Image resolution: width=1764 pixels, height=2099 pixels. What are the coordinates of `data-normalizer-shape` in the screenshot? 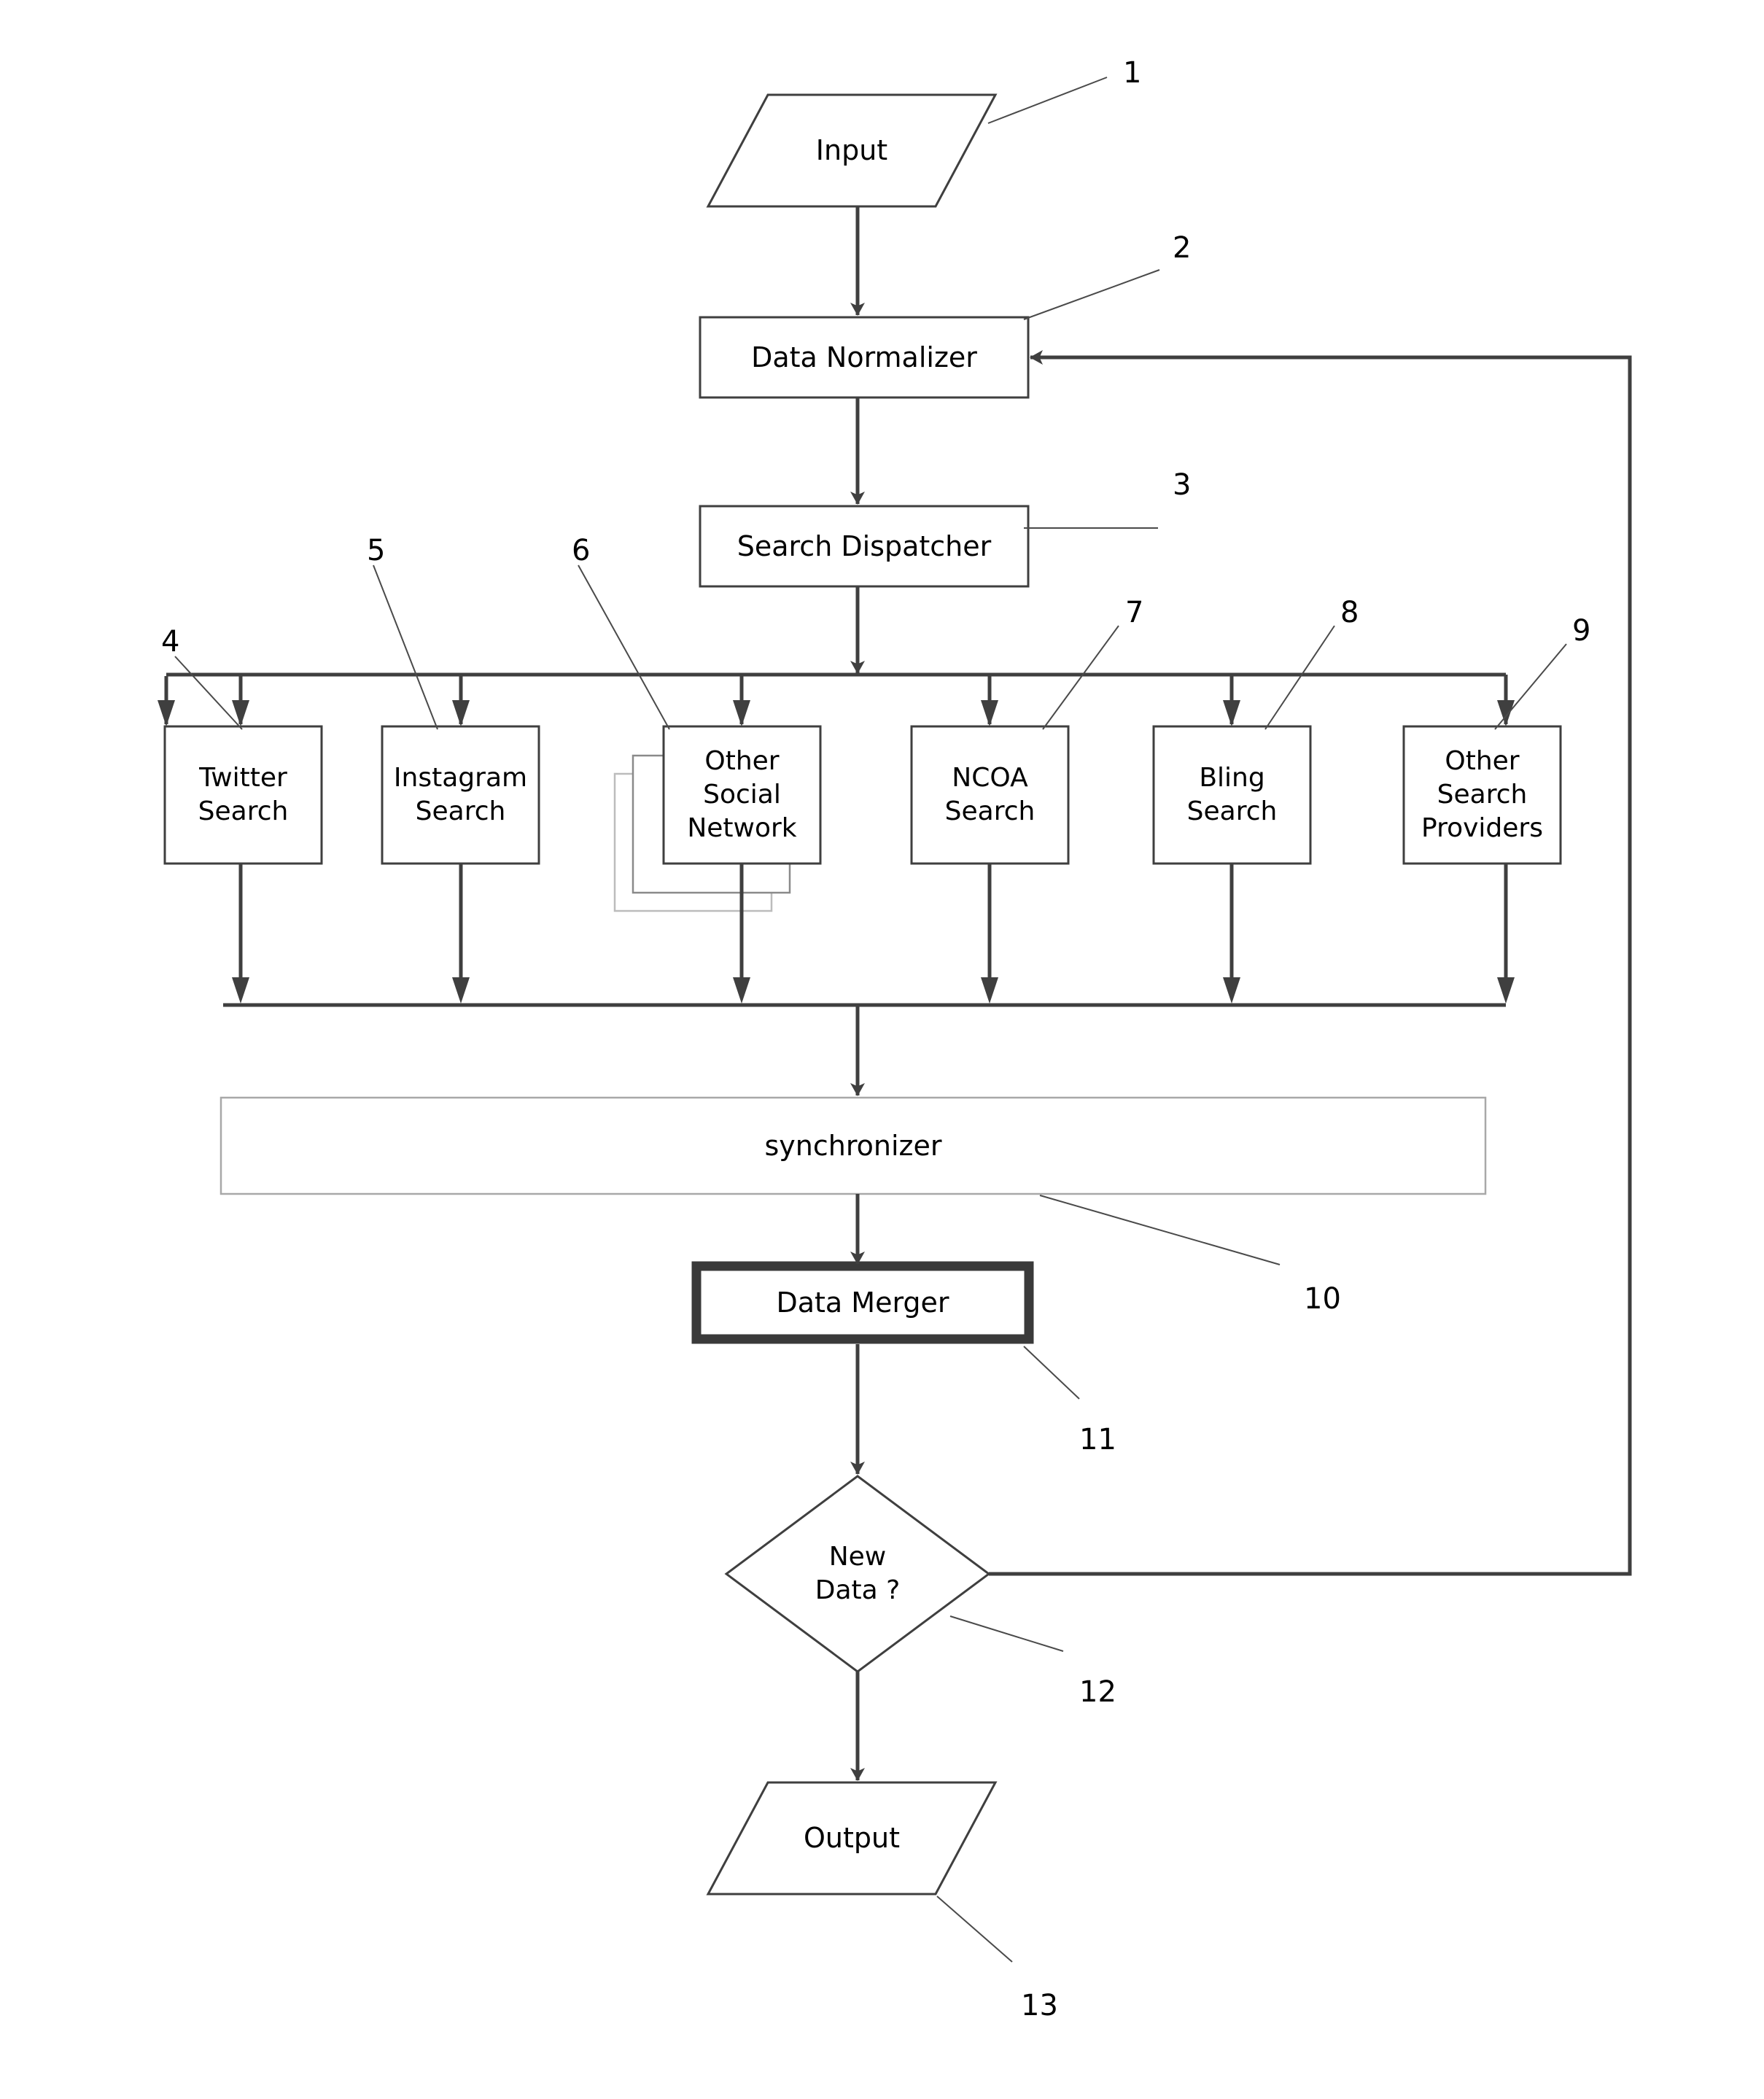 It's located at (864, 357).